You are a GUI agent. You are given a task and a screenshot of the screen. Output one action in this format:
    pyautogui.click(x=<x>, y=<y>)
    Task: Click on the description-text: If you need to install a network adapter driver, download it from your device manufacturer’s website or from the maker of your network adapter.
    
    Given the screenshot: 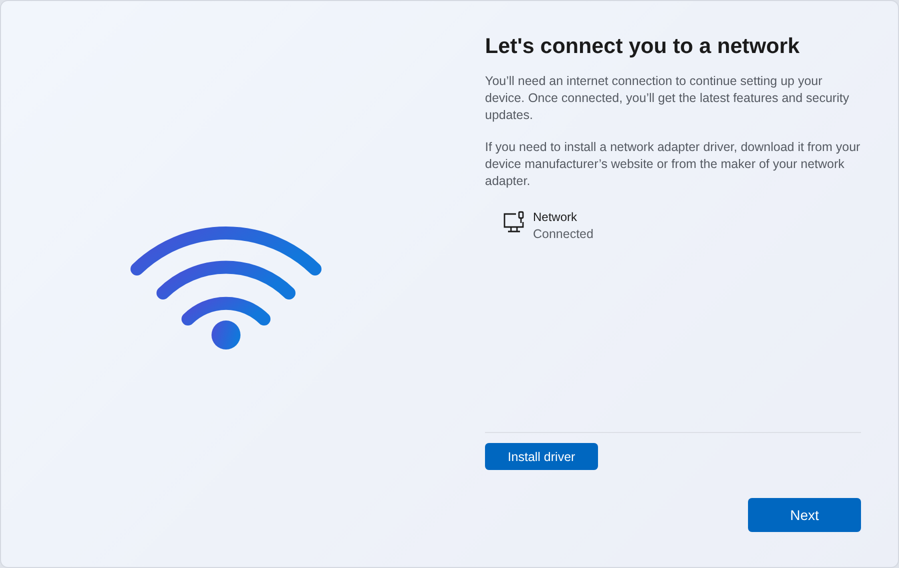 What is the action you would take?
    pyautogui.click(x=673, y=164)
    